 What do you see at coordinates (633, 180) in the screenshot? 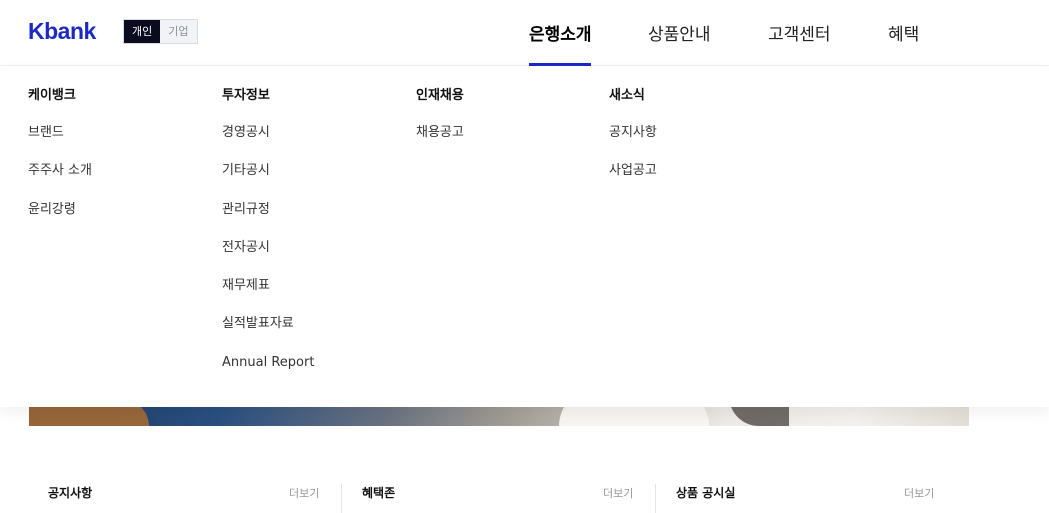
I see `menu-link-business-notices: 사업공고` at bounding box center [633, 180].